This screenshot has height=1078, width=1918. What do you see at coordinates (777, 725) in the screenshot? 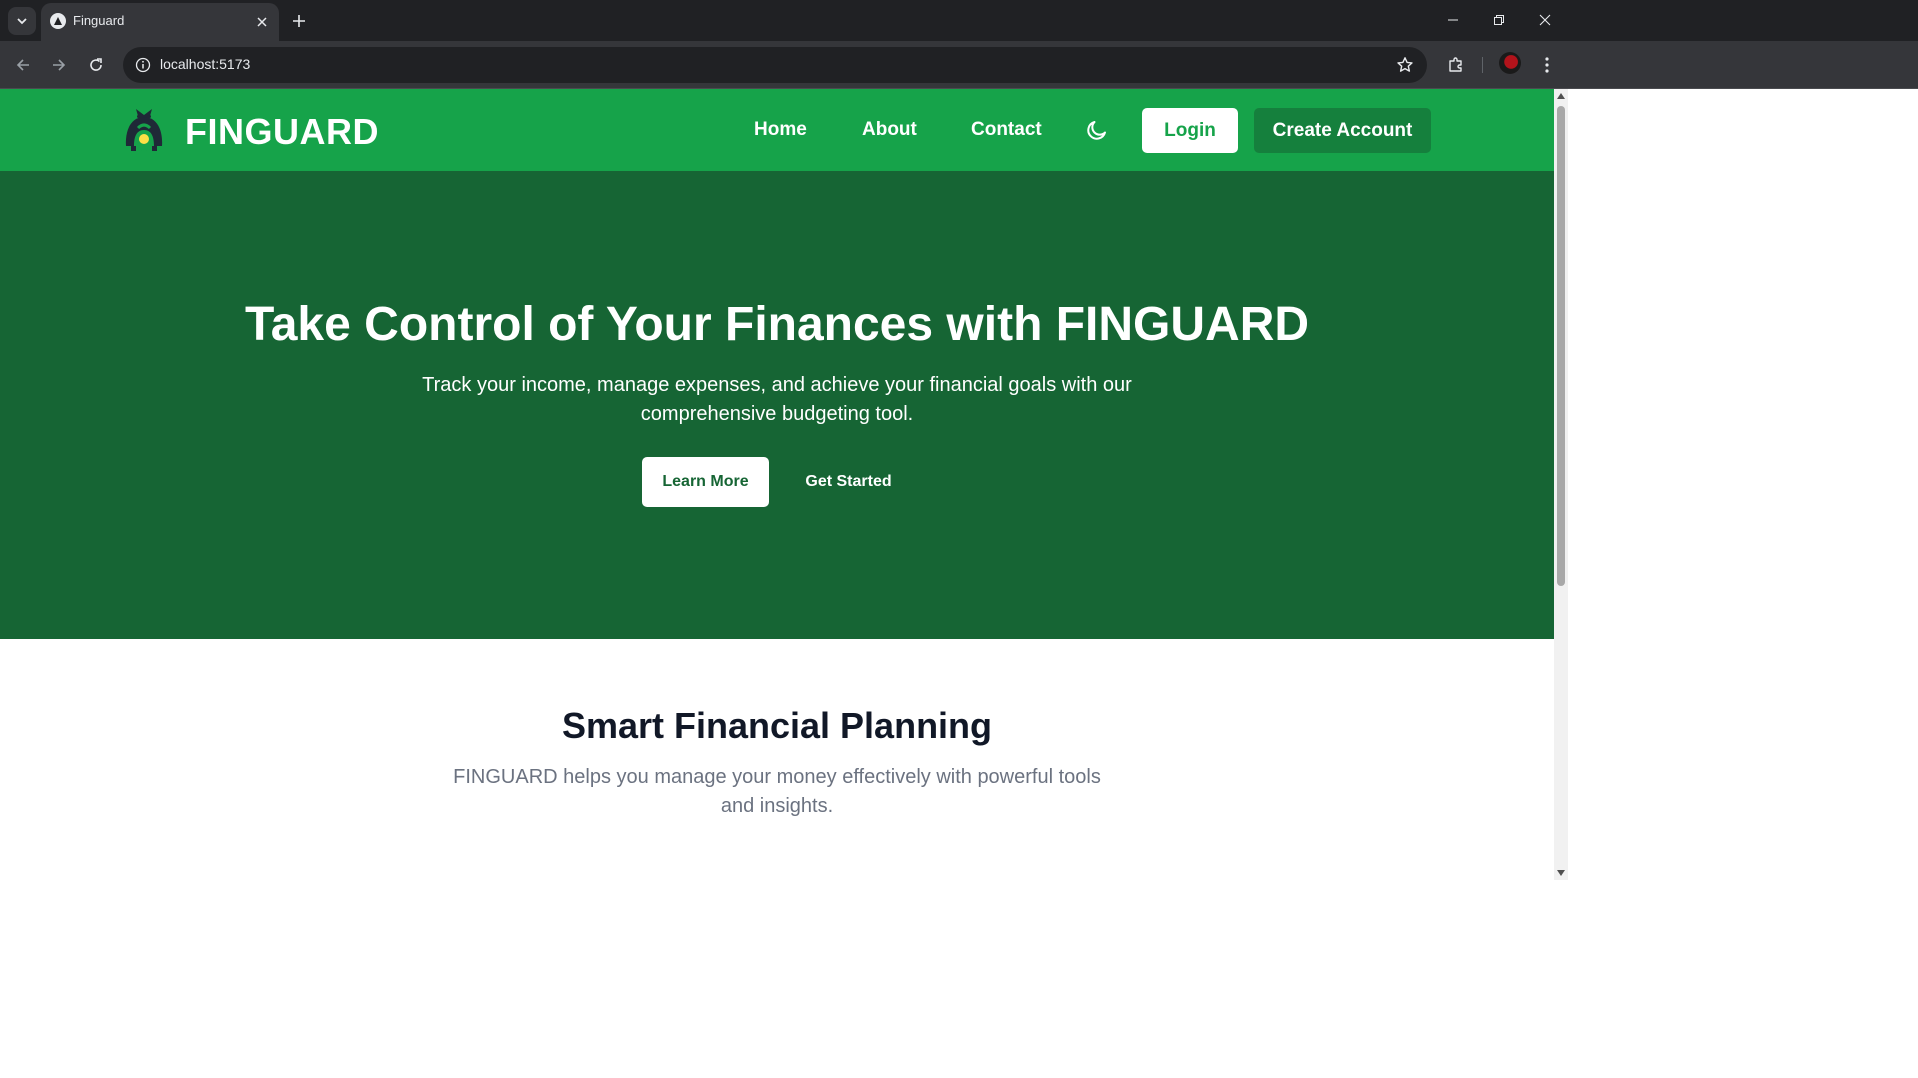
I see `features-title: Smart Financial Planning` at bounding box center [777, 725].